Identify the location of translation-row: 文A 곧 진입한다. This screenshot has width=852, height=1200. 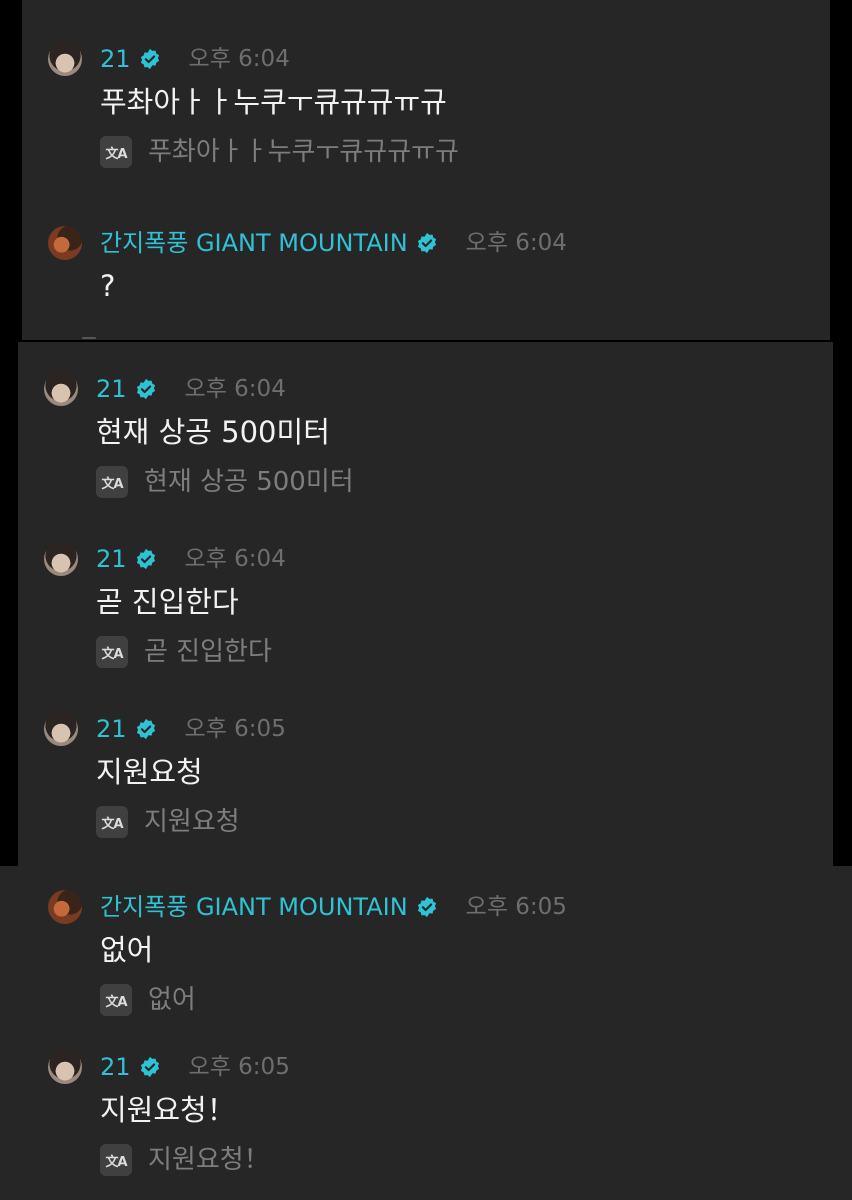
(184, 652).